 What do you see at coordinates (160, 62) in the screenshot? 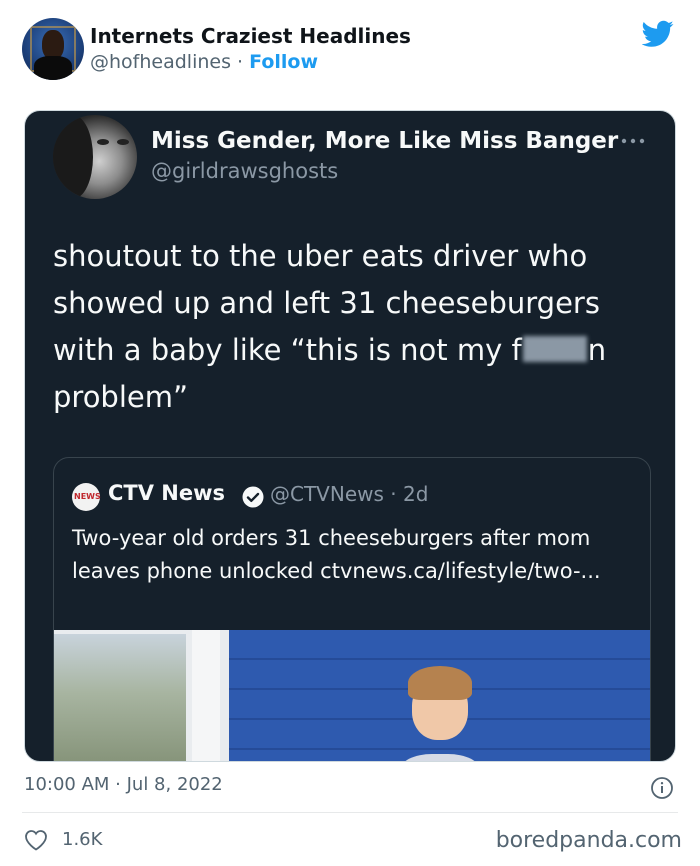
I see `author-handle: @hofheadlines` at bounding box center [160, 62].